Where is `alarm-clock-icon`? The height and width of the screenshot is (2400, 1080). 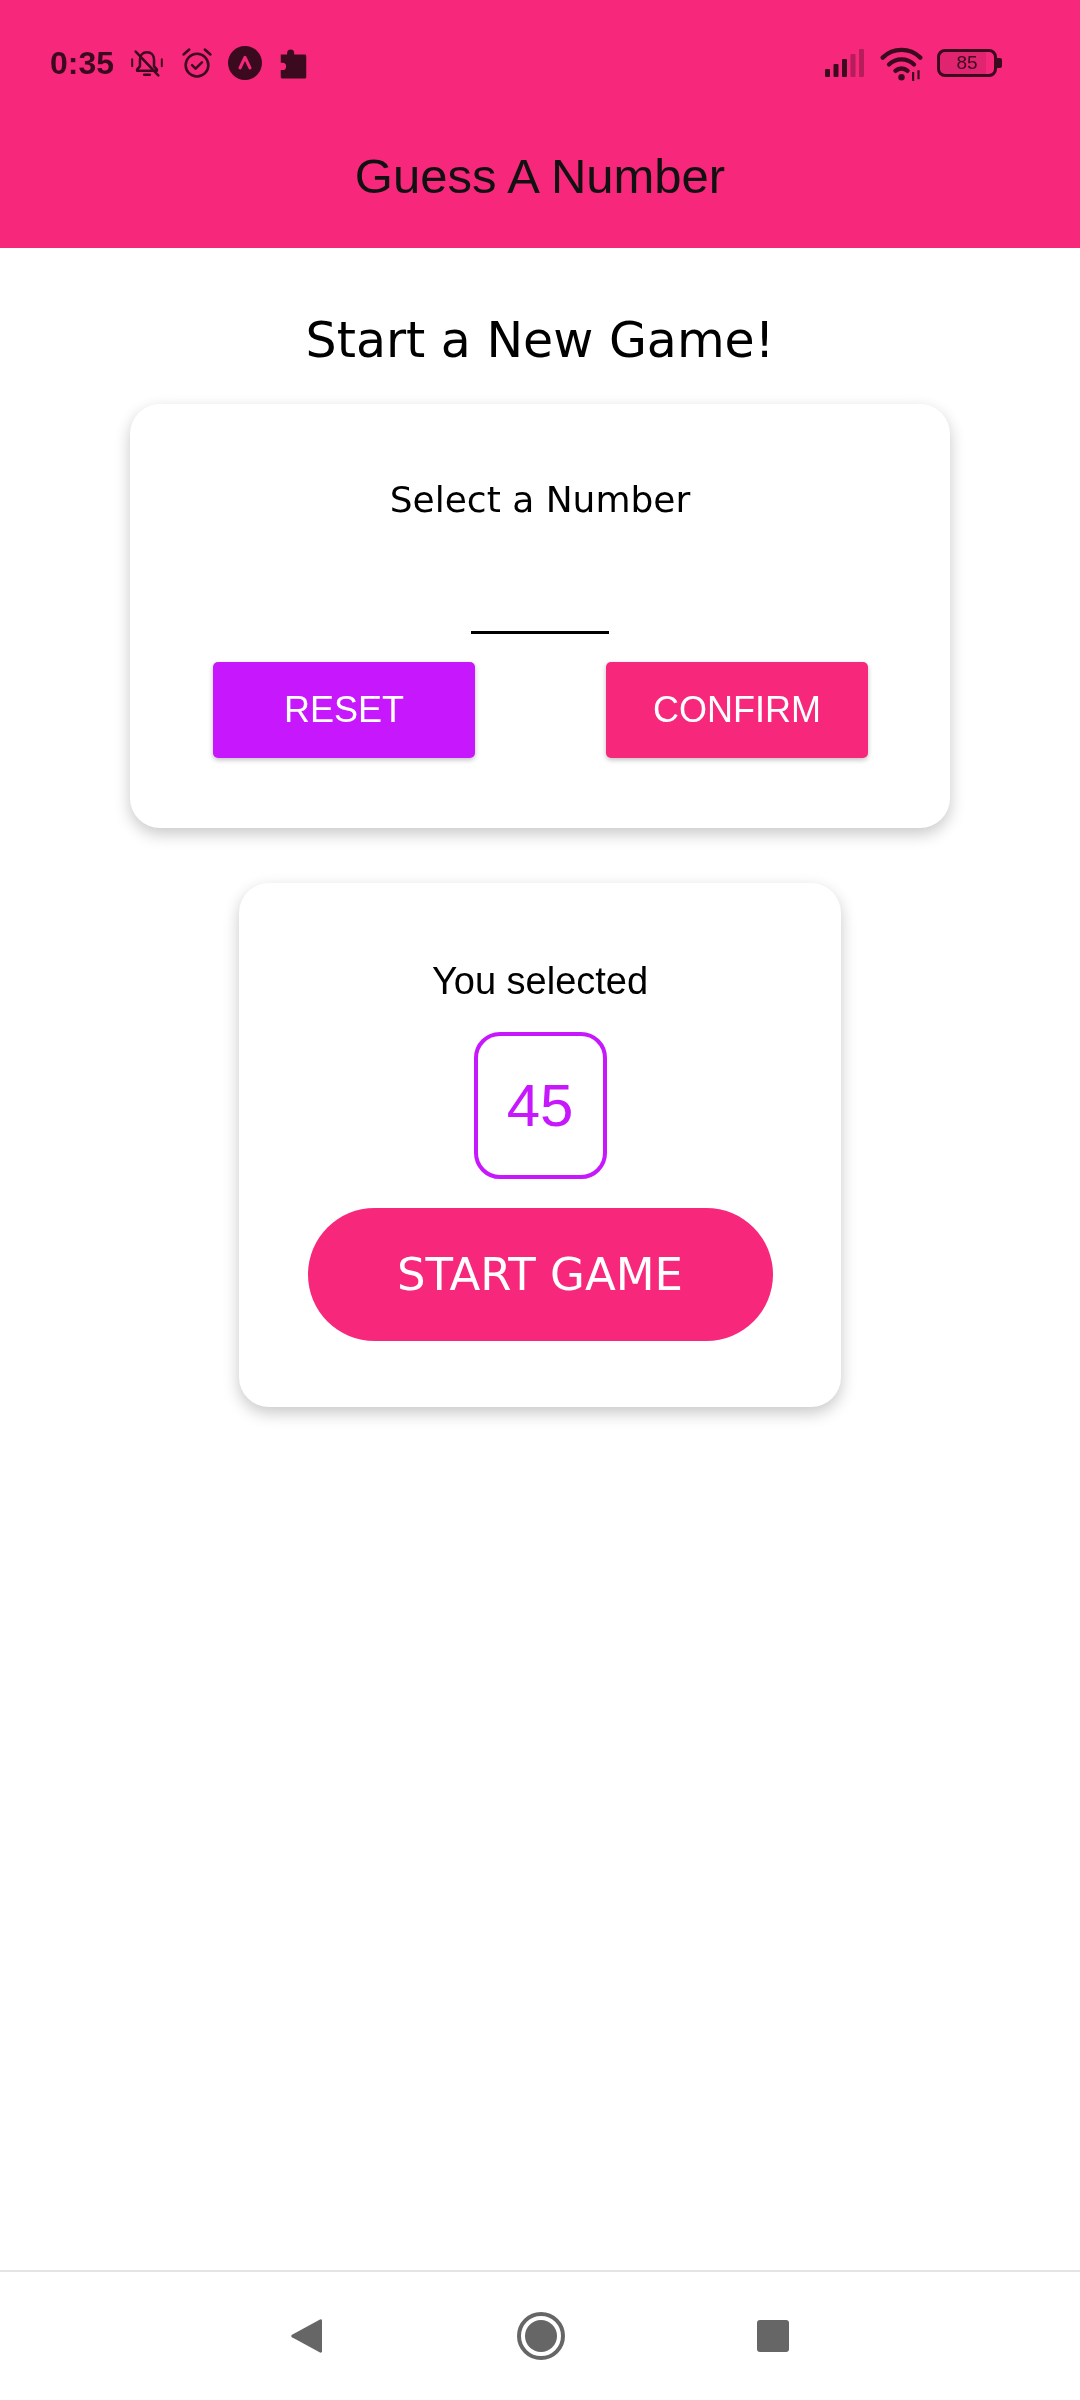
alarm-clock-icon is located at coordinates (197, 63).